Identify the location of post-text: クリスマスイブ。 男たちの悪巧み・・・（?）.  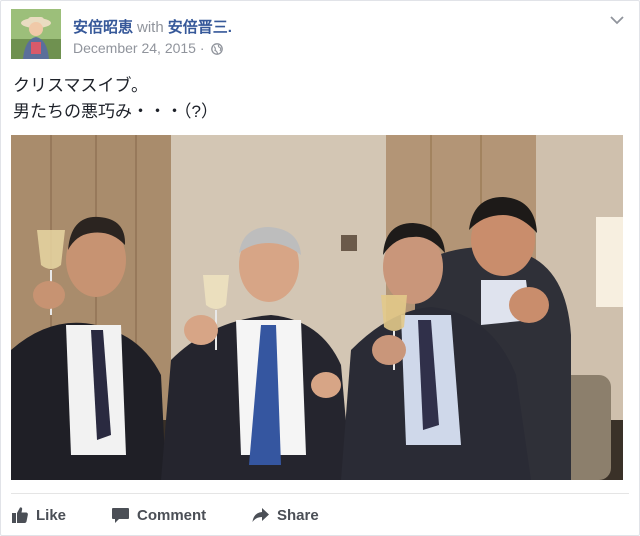
(115, 99).